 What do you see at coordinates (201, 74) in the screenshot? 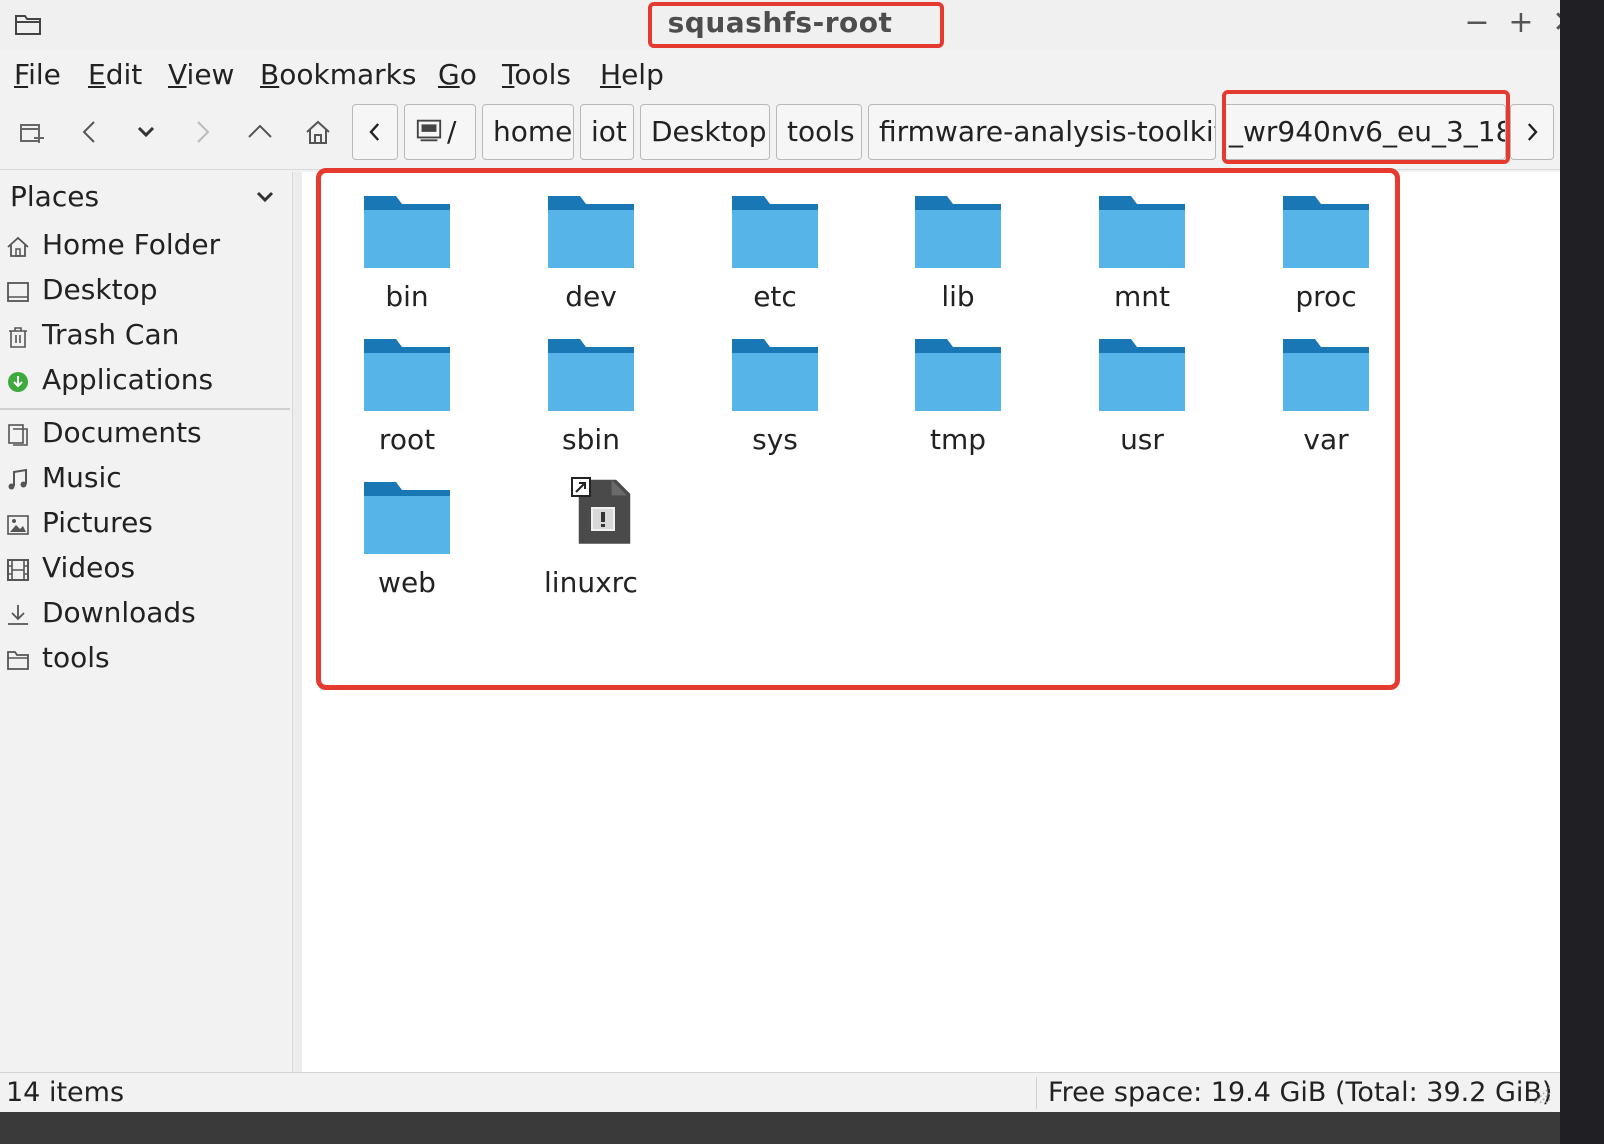
I see `menu-view: View` at bounding box center [201, 74].